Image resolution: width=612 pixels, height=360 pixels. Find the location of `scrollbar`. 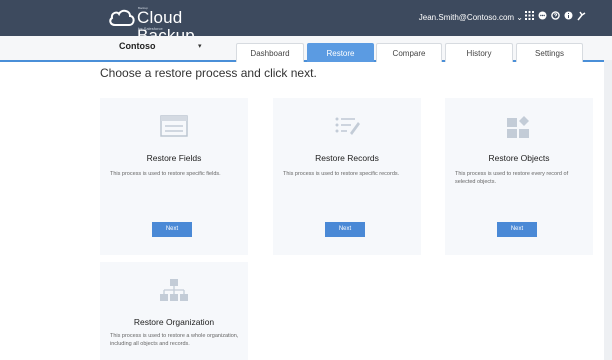

scrollbar is located at coordinates (608, 210).